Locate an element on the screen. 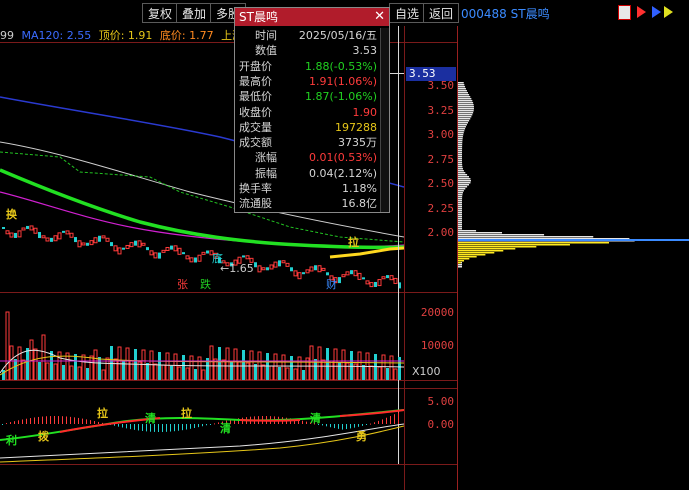 The width and height of the screenshot is (689, 490). notes-icon is located at coordinates (624, 12).